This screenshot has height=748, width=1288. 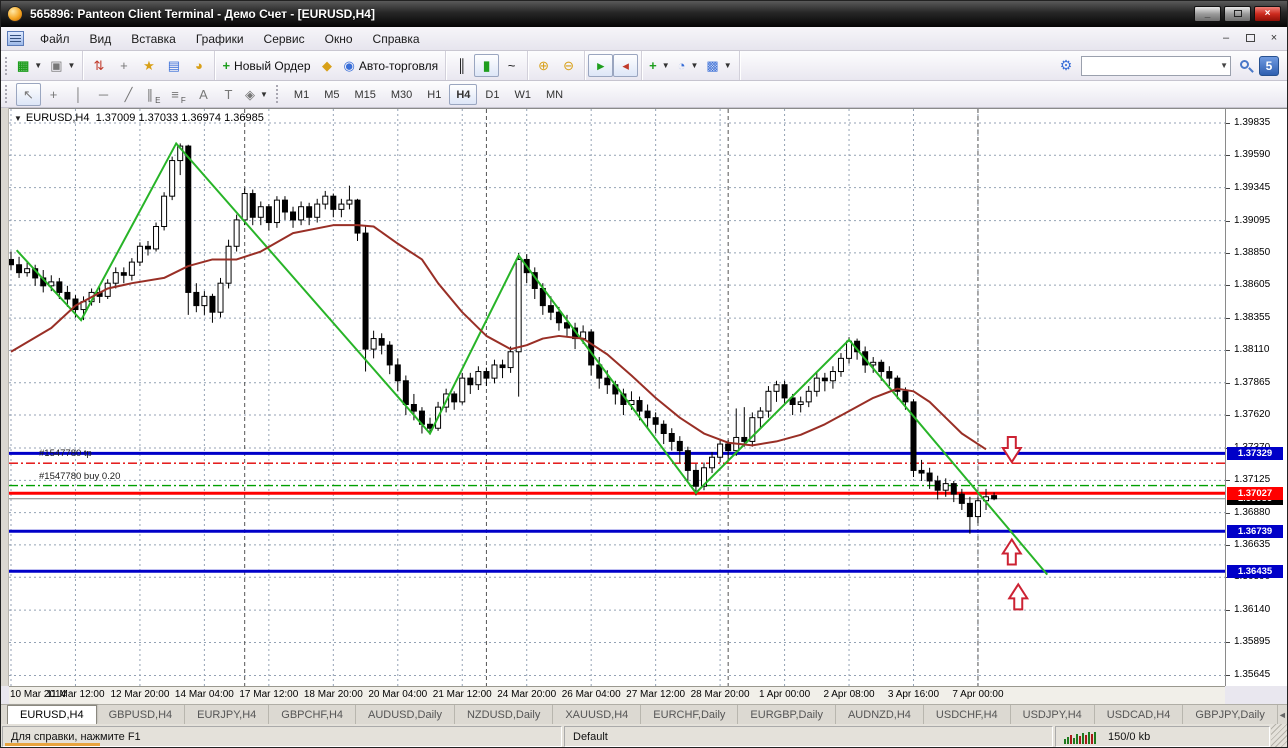 I want to click on toolbar-group-1: ⇅ + ★ ▤ ◕, so click(x=149, y=65).